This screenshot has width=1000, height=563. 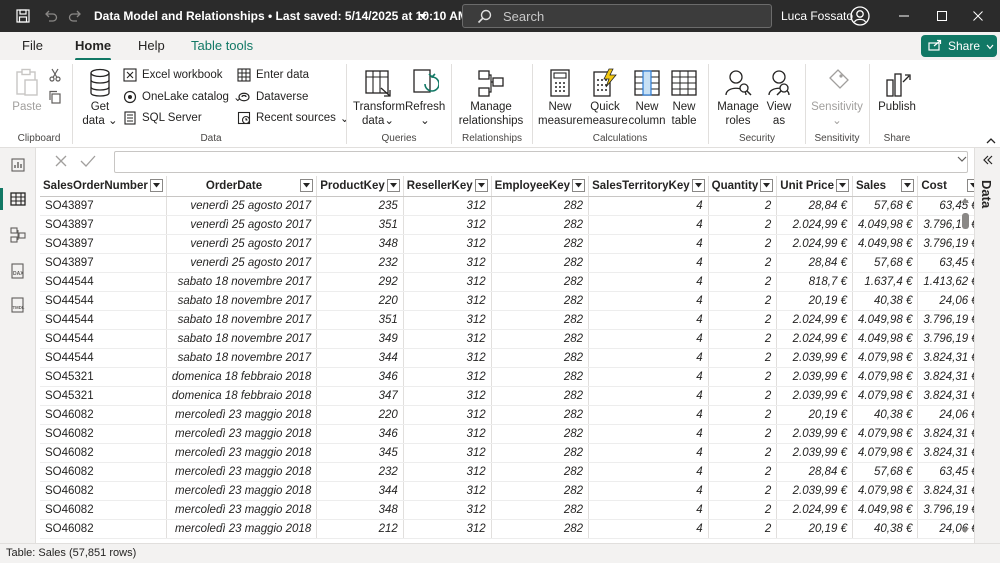 I want to click on tab-help: Help, so click(x=151, y=45).